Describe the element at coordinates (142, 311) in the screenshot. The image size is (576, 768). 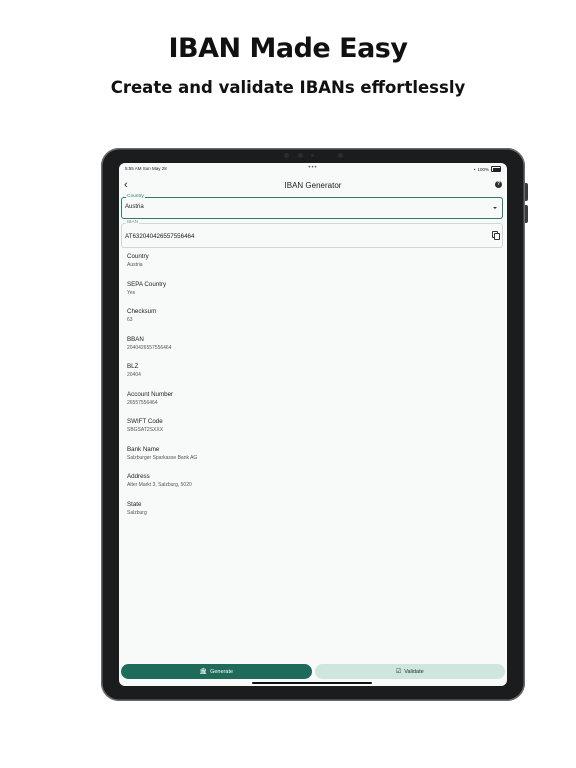
I see `detail-key: Checksum` at that location.